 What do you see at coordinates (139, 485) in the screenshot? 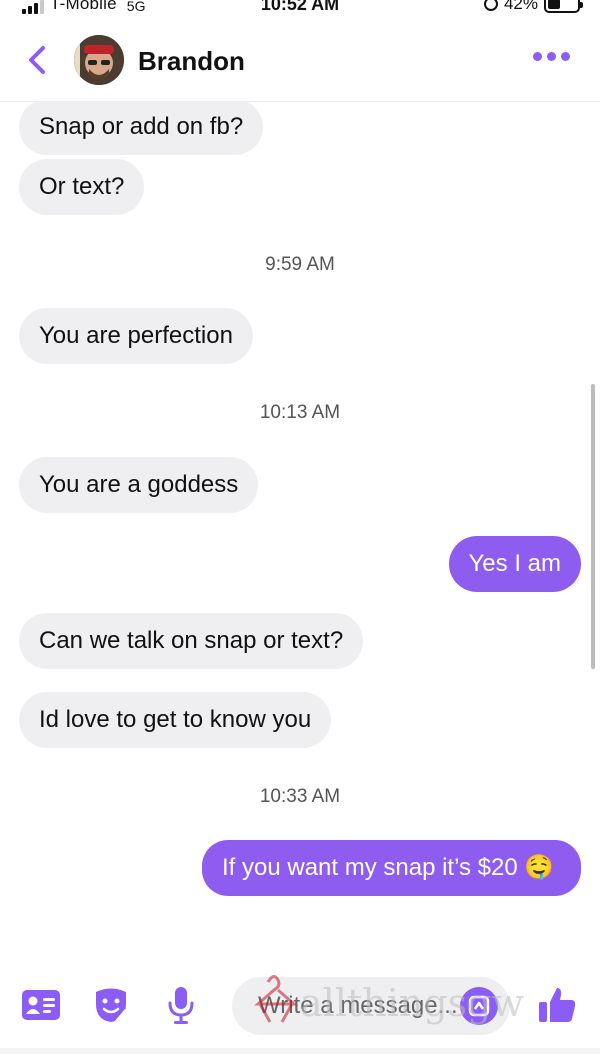
I see `incoming-message: You are a goddess` at bounding box center [139, 485].